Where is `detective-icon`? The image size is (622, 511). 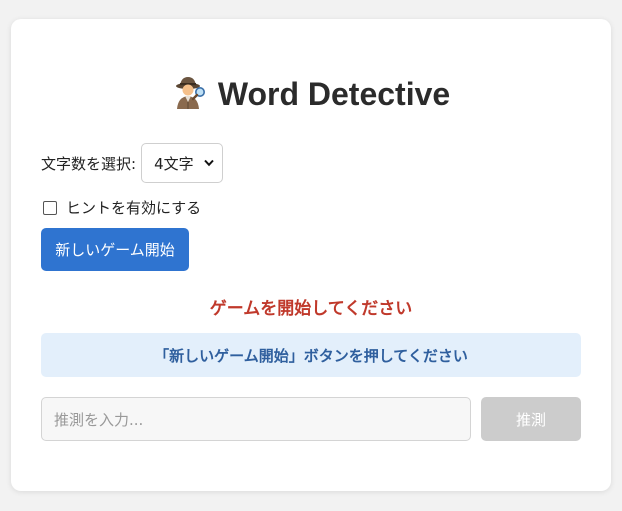 detective-icon is located at coordinates (190, 93).